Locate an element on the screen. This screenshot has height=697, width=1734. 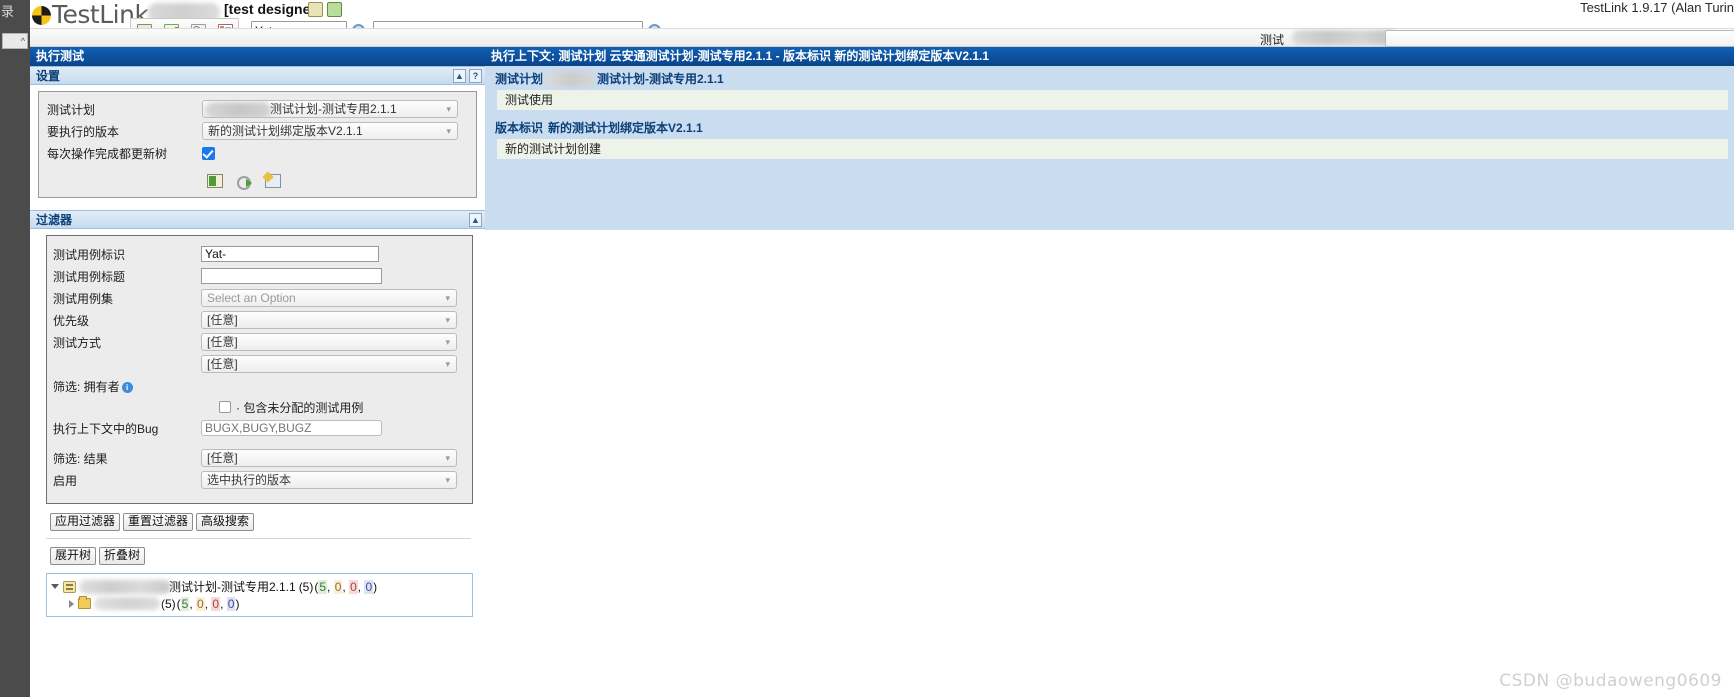
result-label: 筛选: 结果 is located at coordinates (80, 458).